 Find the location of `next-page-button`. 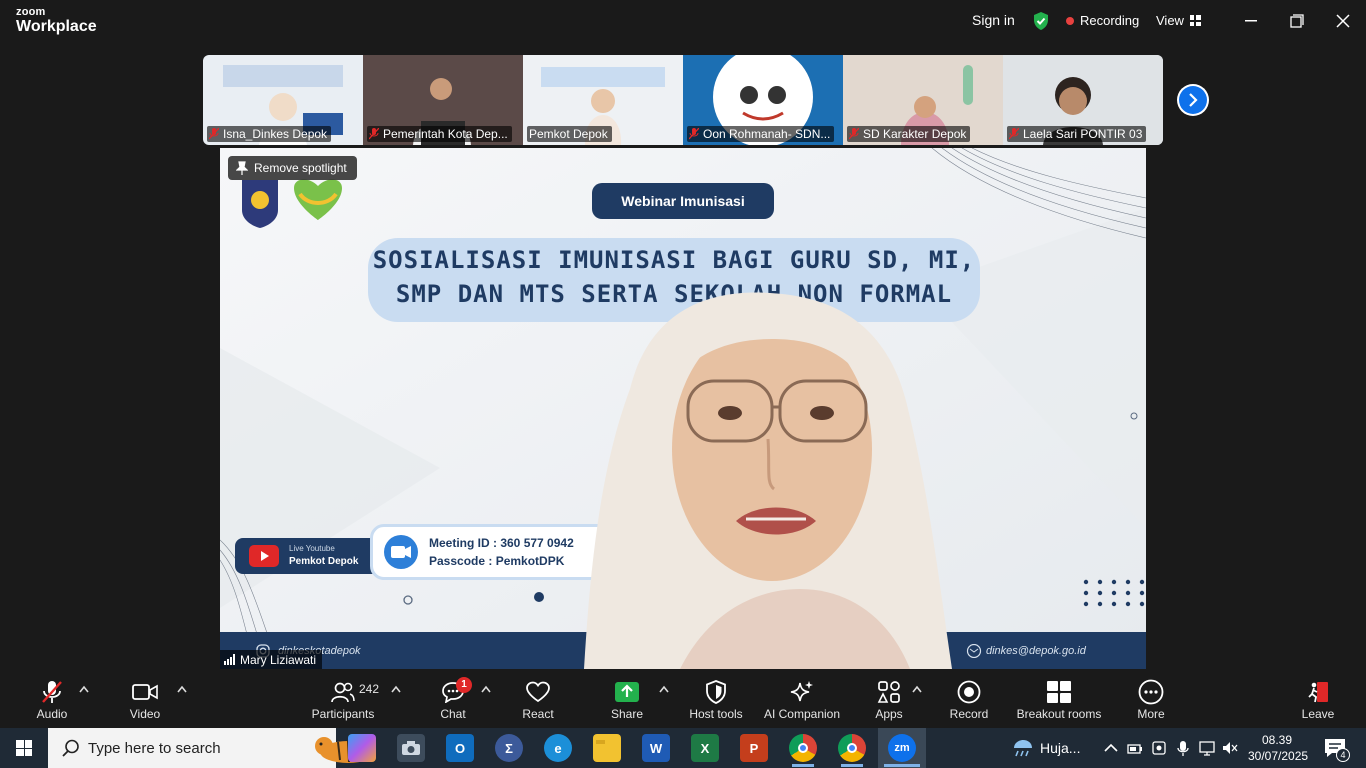

next-page-button is located at coordinates (1193, 100).